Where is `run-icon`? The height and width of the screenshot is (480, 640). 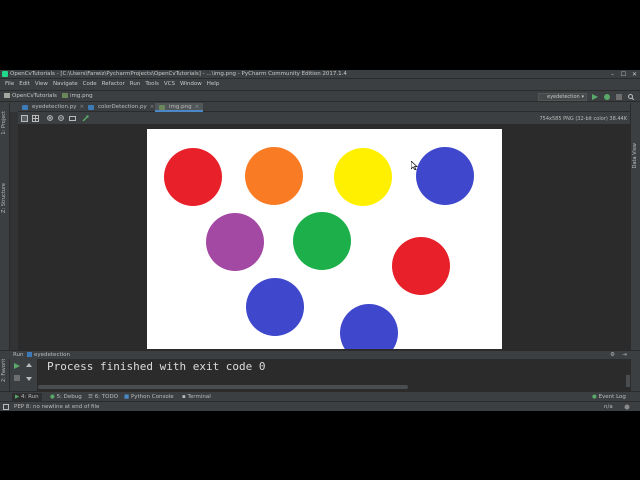 run-icon is located at coordinates (595, 97).